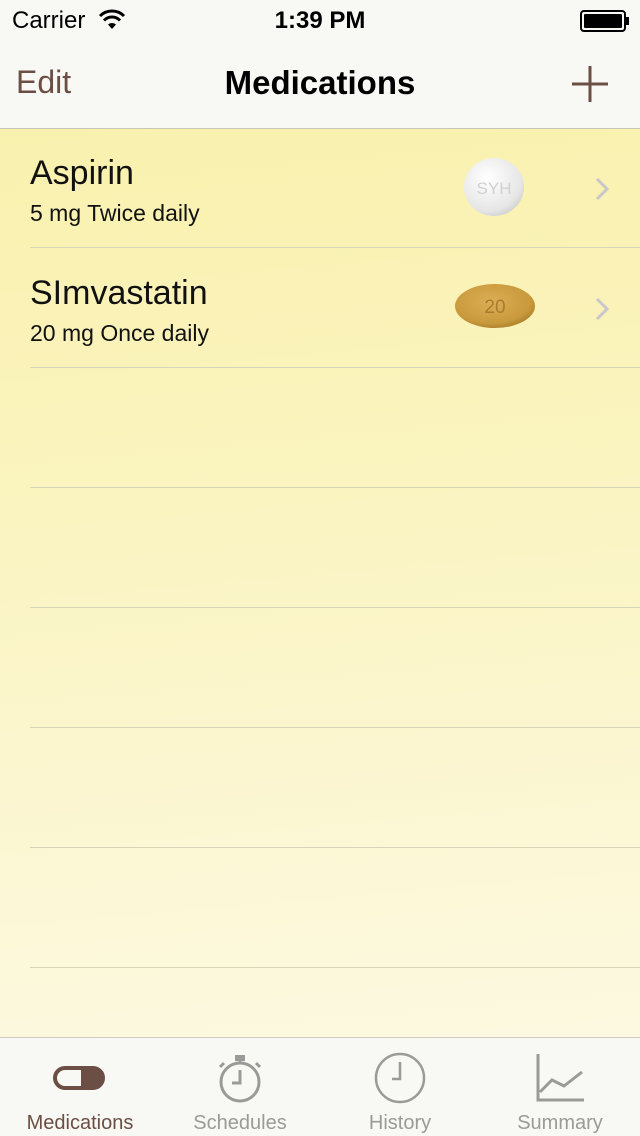 The width and height of the screenshot is (640, 1136). I want to click on svg-text: 20, so click(494, 307).